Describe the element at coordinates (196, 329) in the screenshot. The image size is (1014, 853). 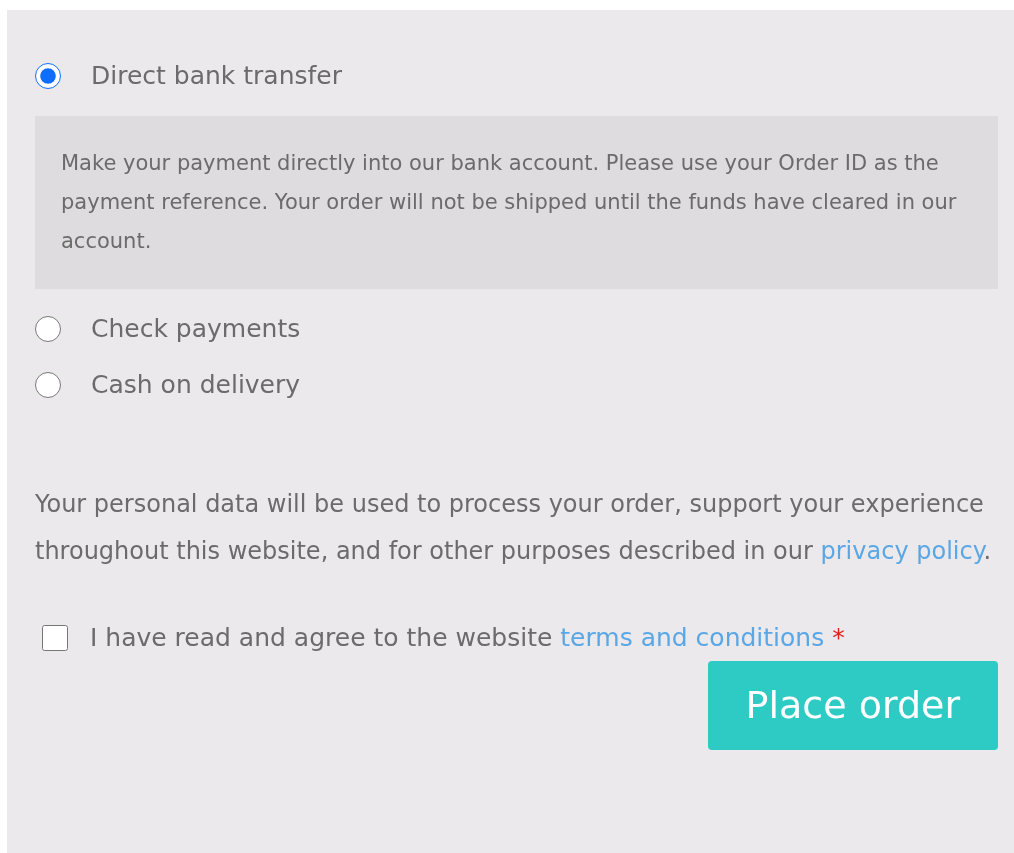
I see `payment-option-label: Check payments` at that location.